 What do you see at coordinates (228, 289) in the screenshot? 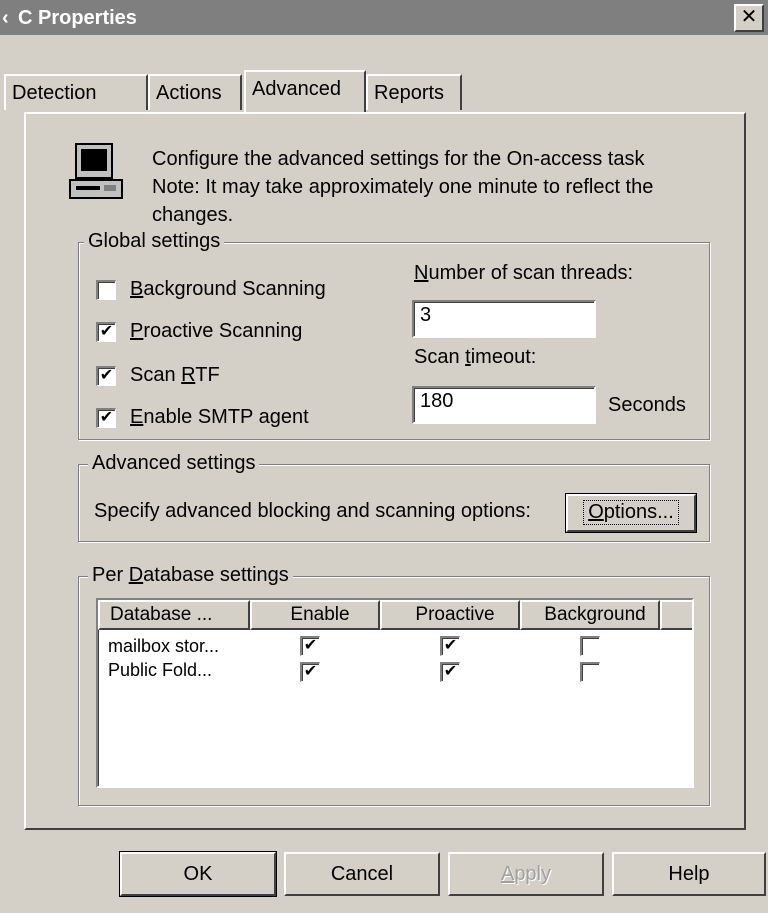
I see `background-scanning-label: Background Scanning` at bounding box center [228, 289].